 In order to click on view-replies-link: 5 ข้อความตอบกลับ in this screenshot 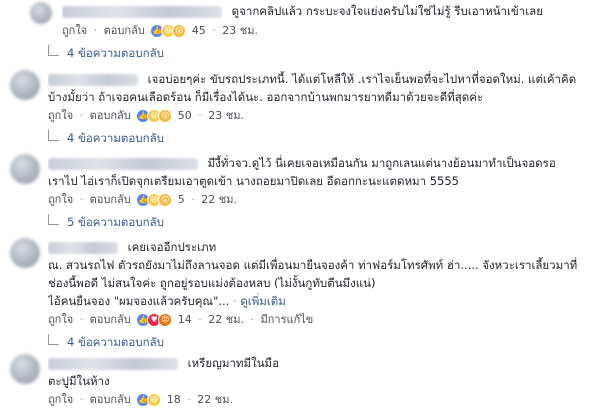, I will do `click(106, 222)`.